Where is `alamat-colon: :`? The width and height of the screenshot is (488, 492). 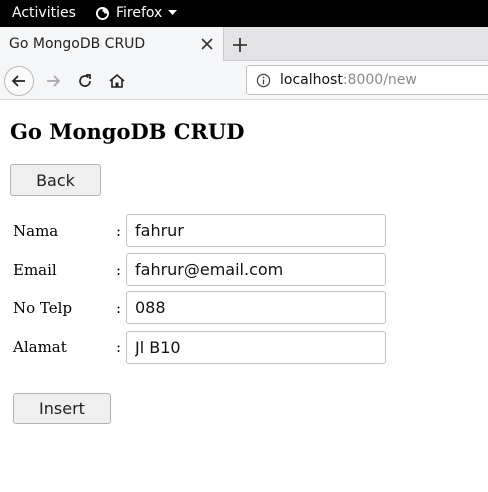
alamat-colon: : is located at coordinates (119, 347).